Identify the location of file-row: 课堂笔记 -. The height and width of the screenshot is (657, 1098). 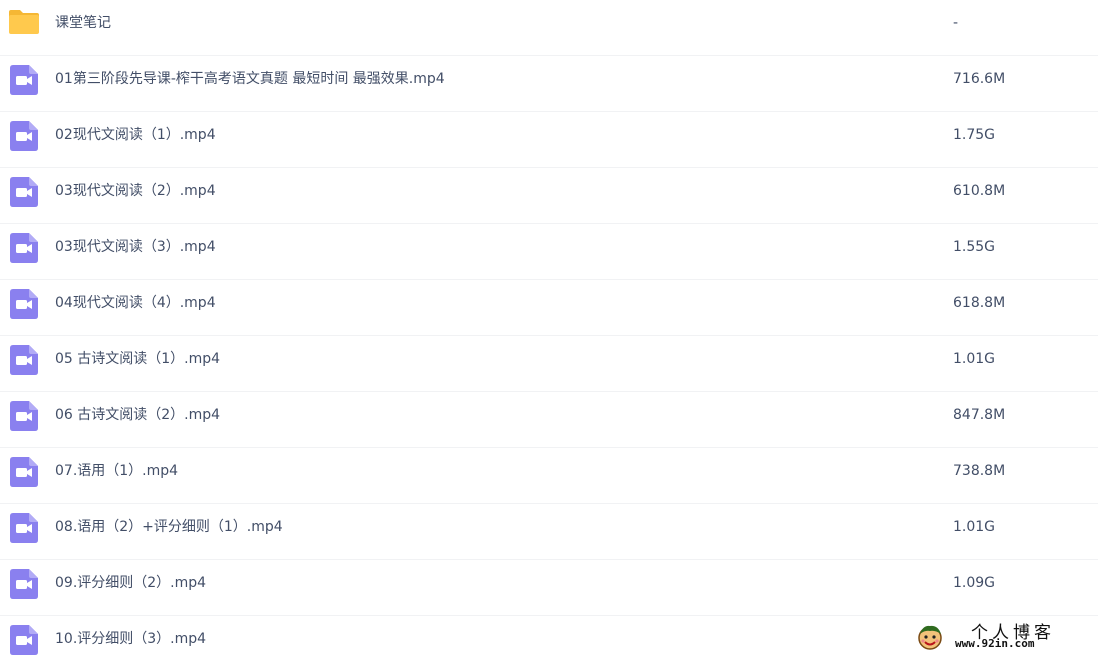
(549, 28).